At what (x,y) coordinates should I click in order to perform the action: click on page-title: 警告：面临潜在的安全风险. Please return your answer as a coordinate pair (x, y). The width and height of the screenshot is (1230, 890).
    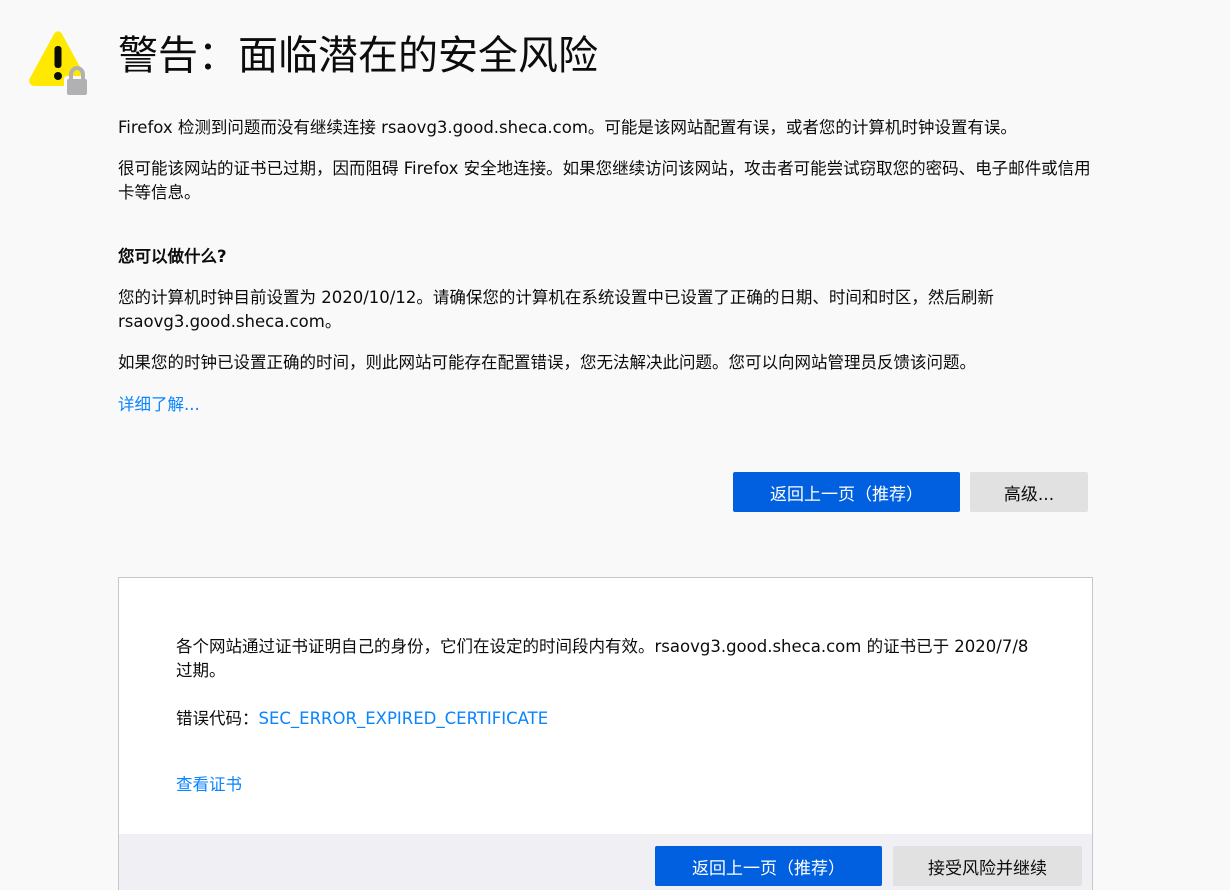
    Looking at the image, I should click on (358, 56).